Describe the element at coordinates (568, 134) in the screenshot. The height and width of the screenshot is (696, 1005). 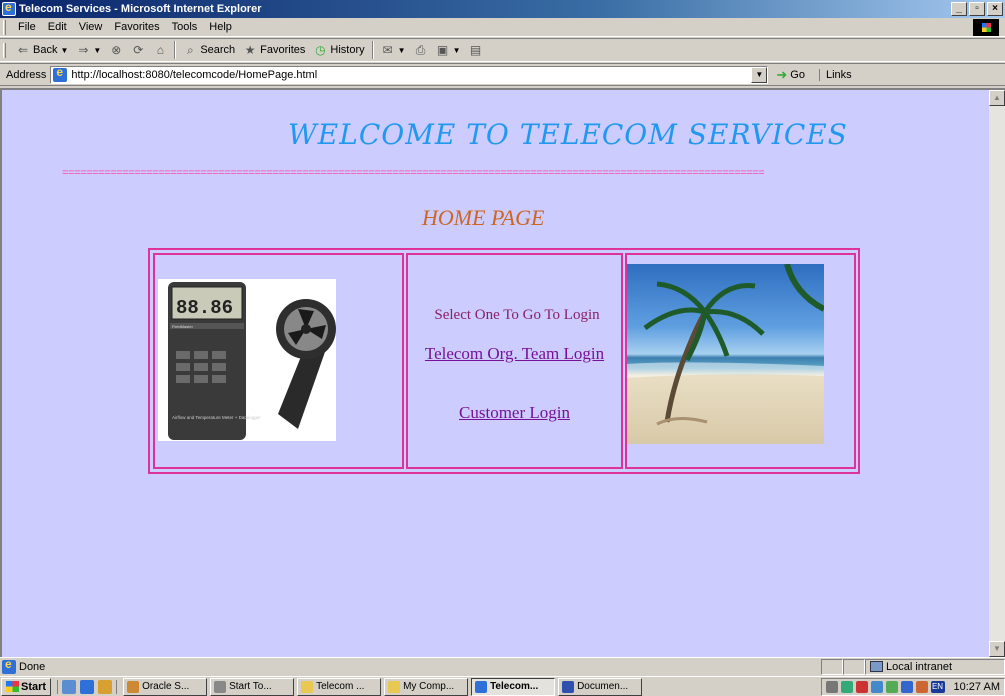
I see `welcome-heading: WELCOME TO TELECOM SERVICES` at that location.